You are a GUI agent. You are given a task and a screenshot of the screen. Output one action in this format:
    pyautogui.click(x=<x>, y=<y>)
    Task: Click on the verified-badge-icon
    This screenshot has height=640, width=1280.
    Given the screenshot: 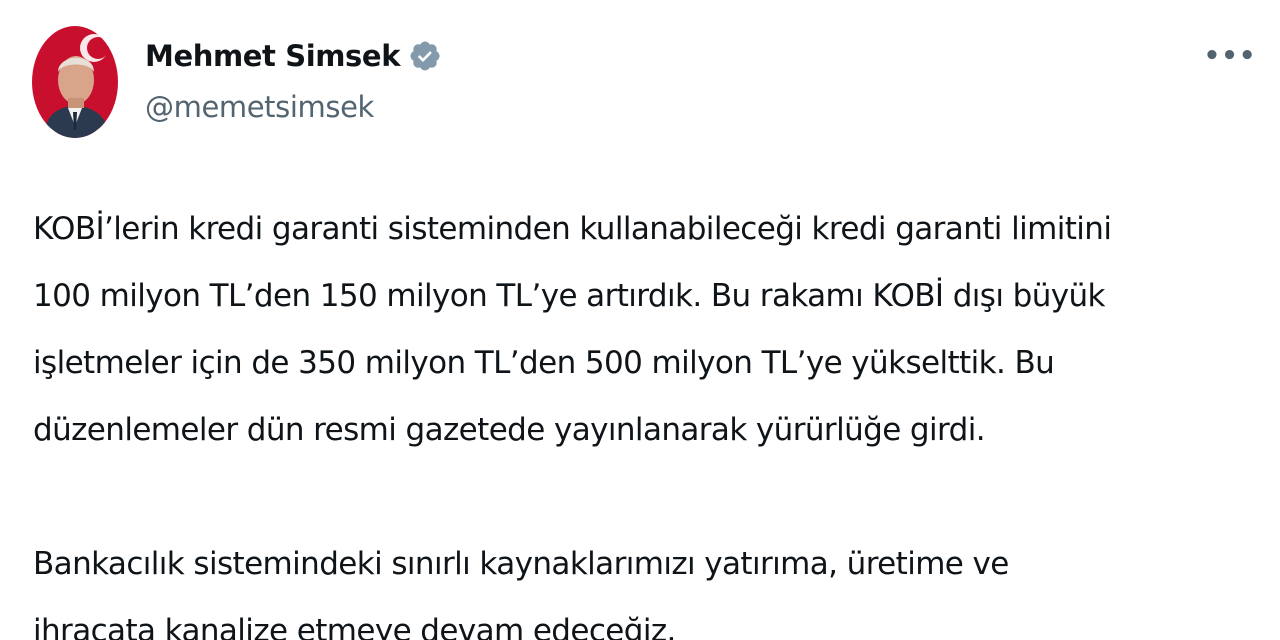 What is the action you would take?
    pyautogui.click(x=425, y=56)
    